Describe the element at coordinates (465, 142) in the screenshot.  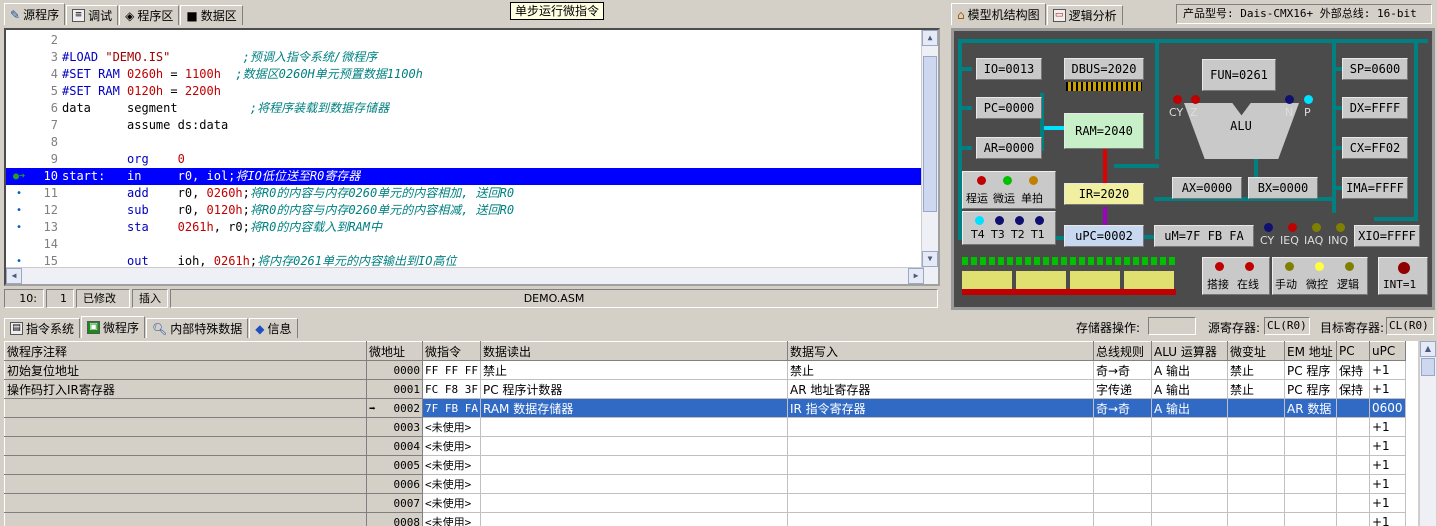
I see `code-line: 8` at that location.